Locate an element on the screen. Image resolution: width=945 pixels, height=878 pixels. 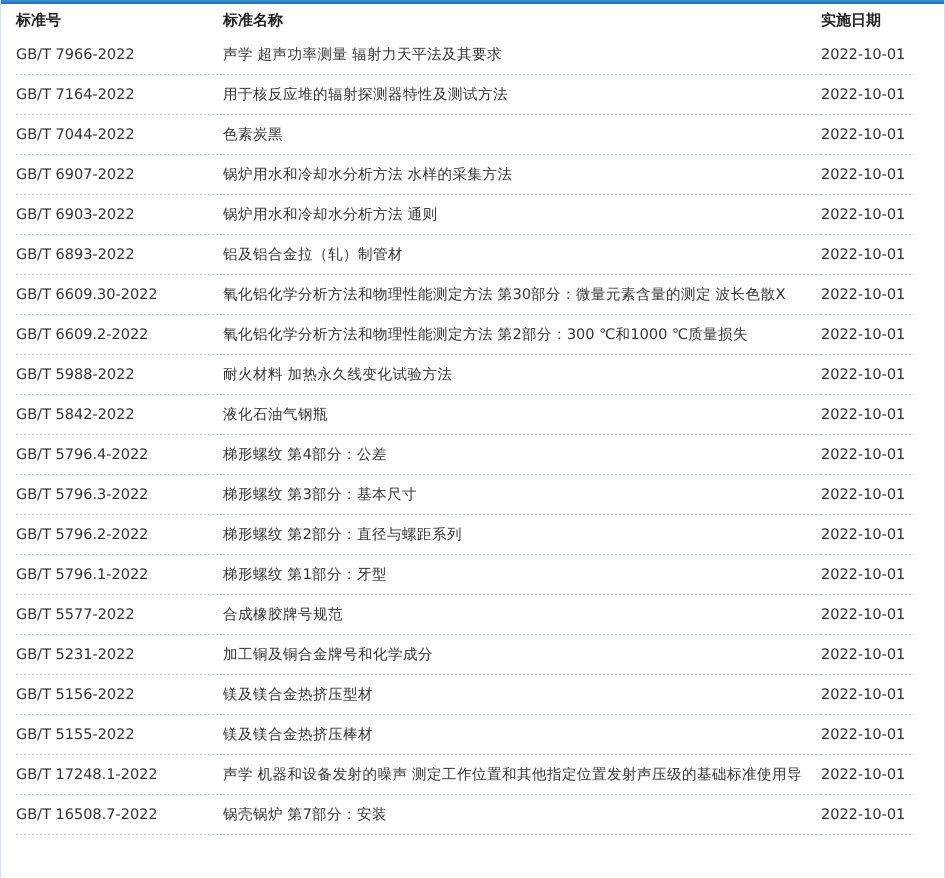
standard-code: GB/T 6903-2022 is located at coordinates (75, 214).